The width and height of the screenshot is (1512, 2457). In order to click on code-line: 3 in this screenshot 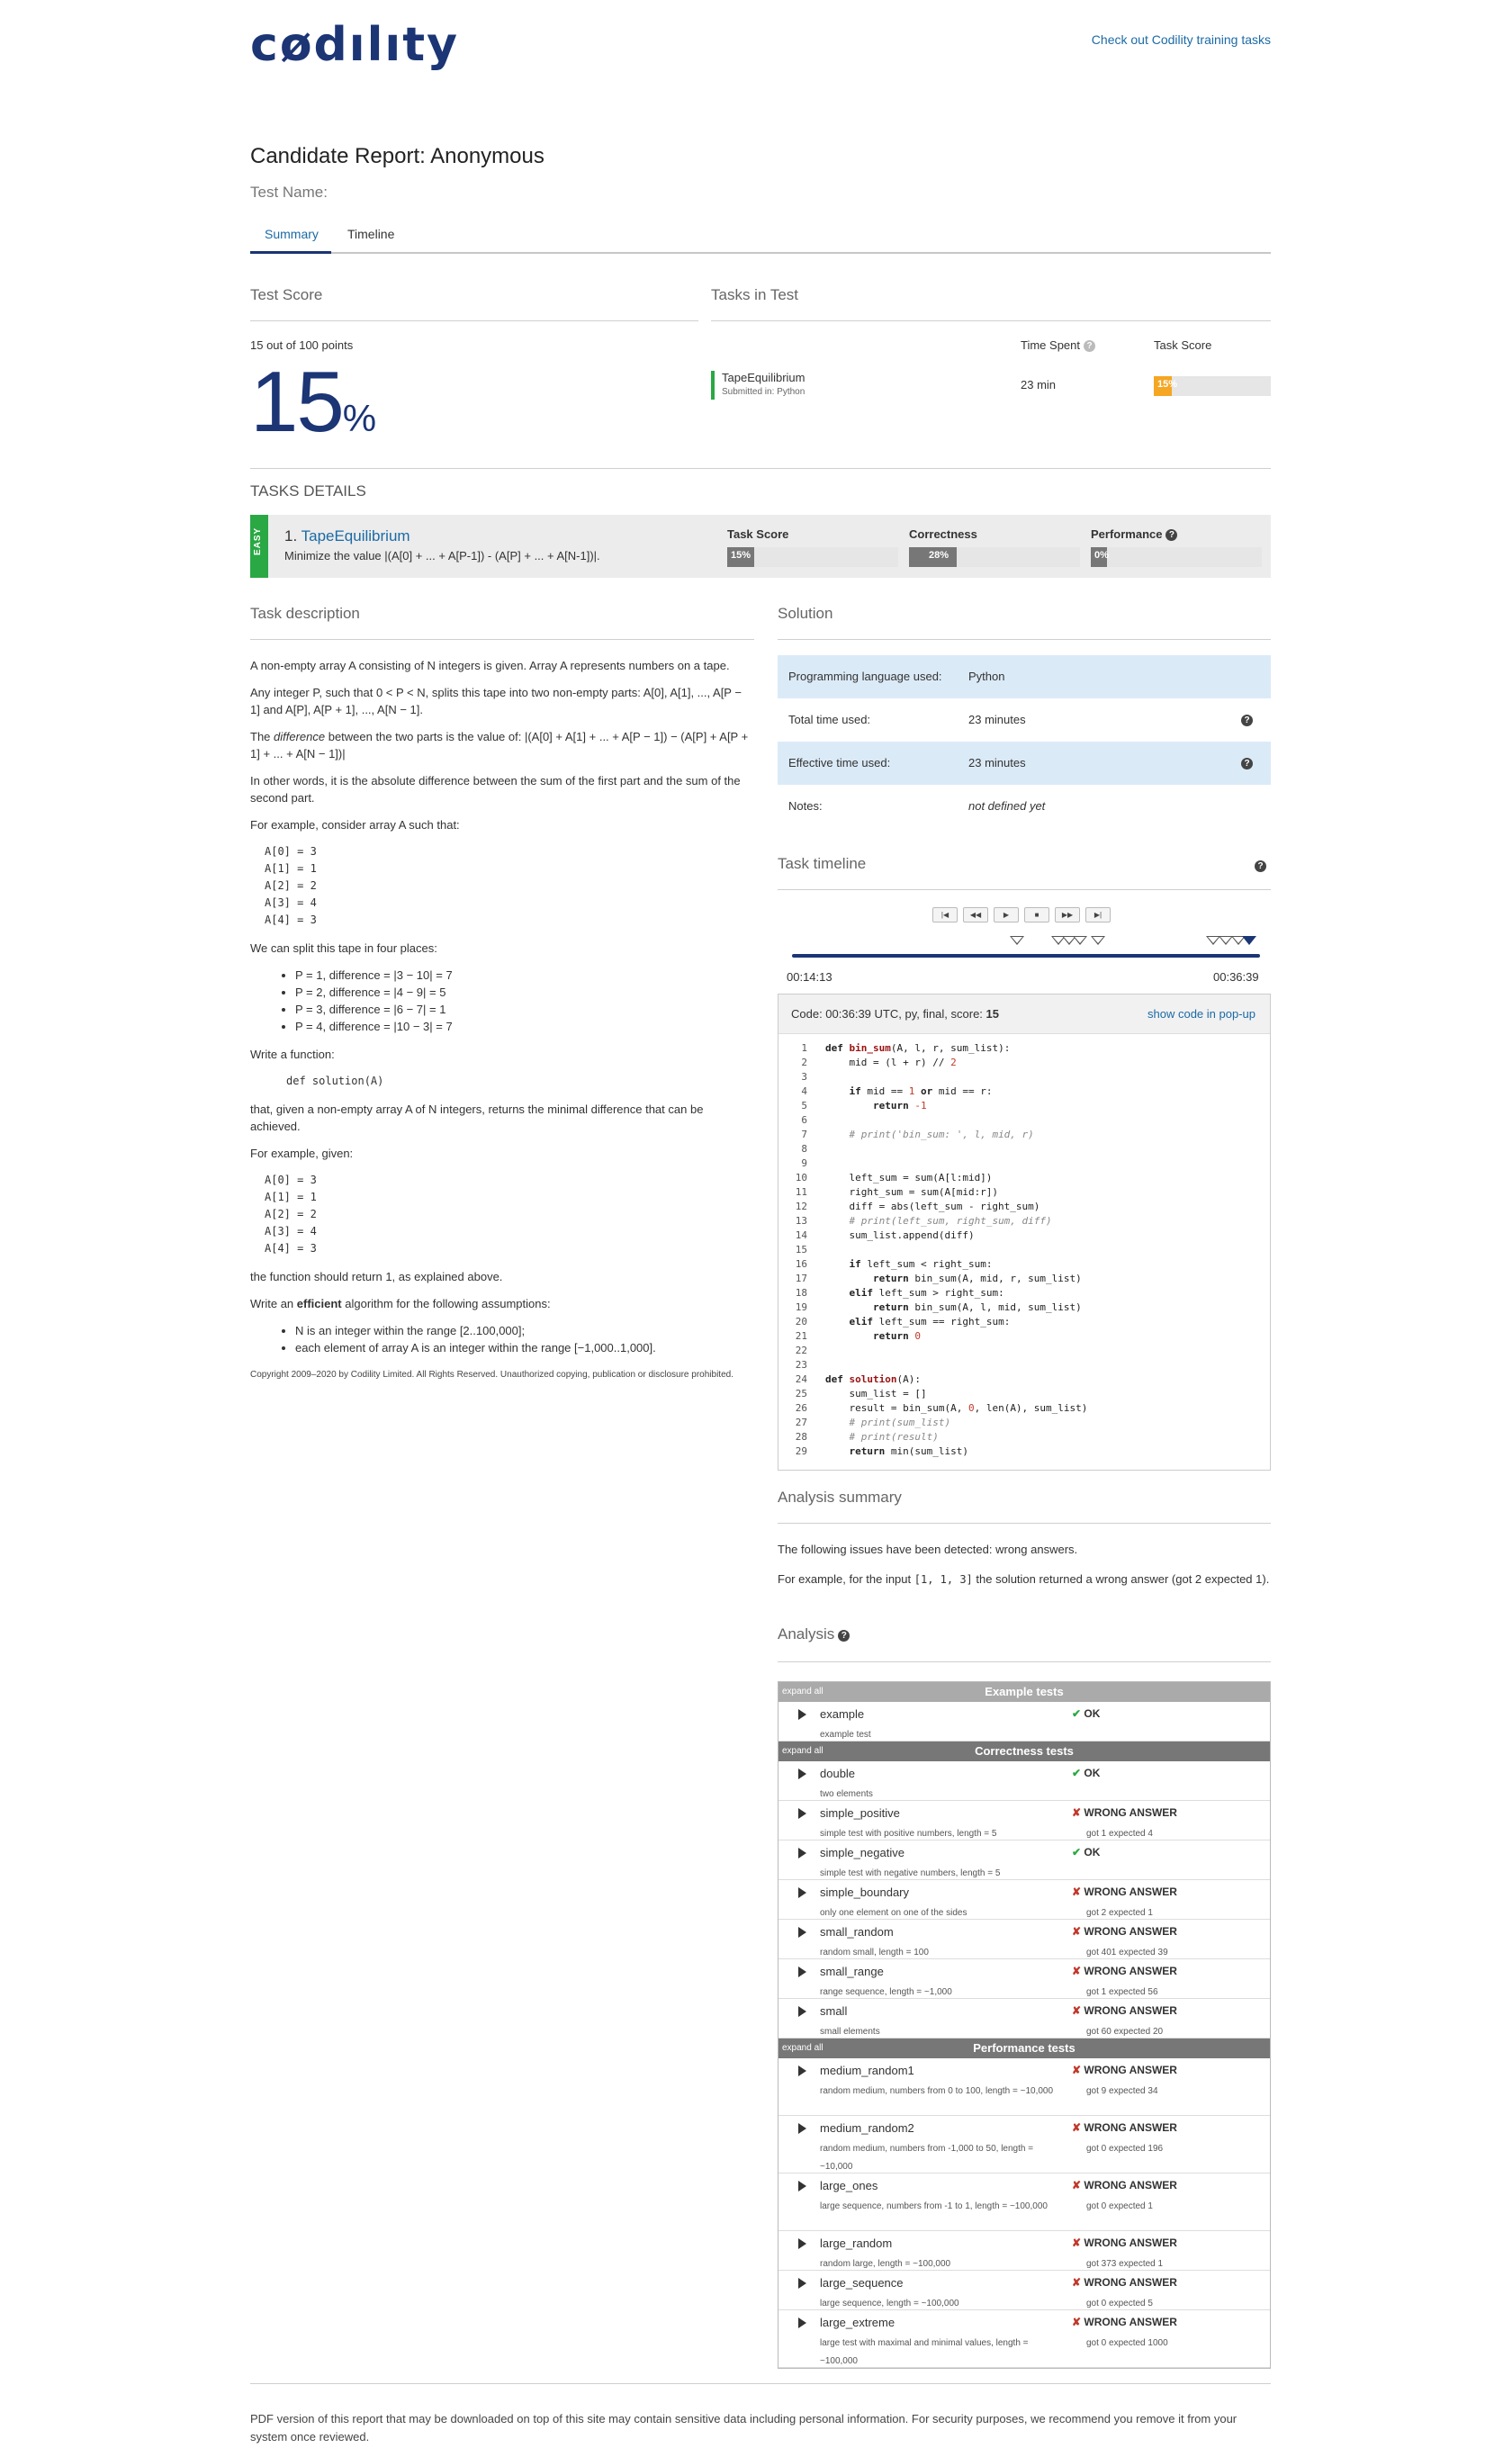, I will do `click(804, 1077)`.